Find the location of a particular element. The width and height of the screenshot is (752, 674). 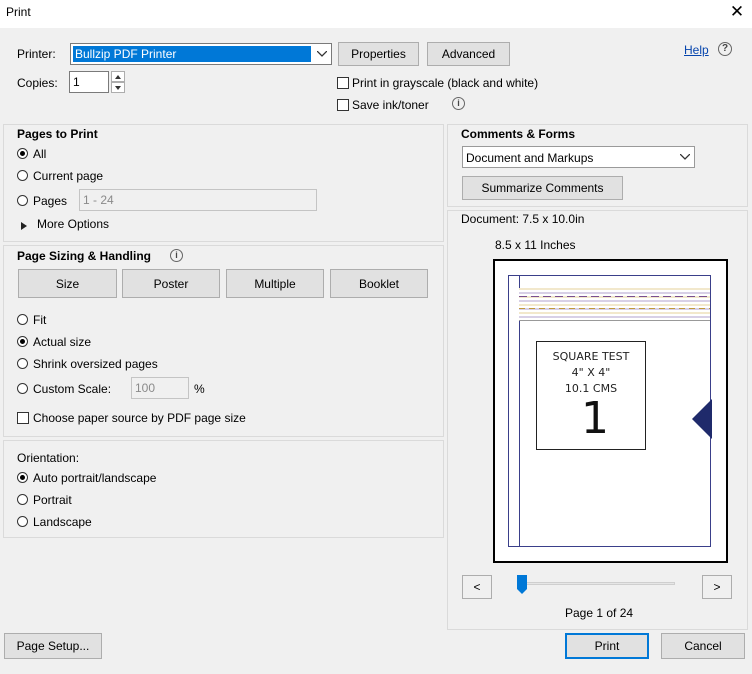

pages-range-input: 1 - 24 is located at coordinates (198, 200).